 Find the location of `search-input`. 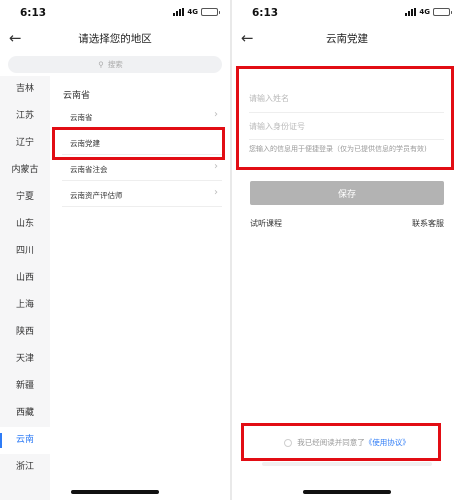

search-input is located at coordinates (119, 64).